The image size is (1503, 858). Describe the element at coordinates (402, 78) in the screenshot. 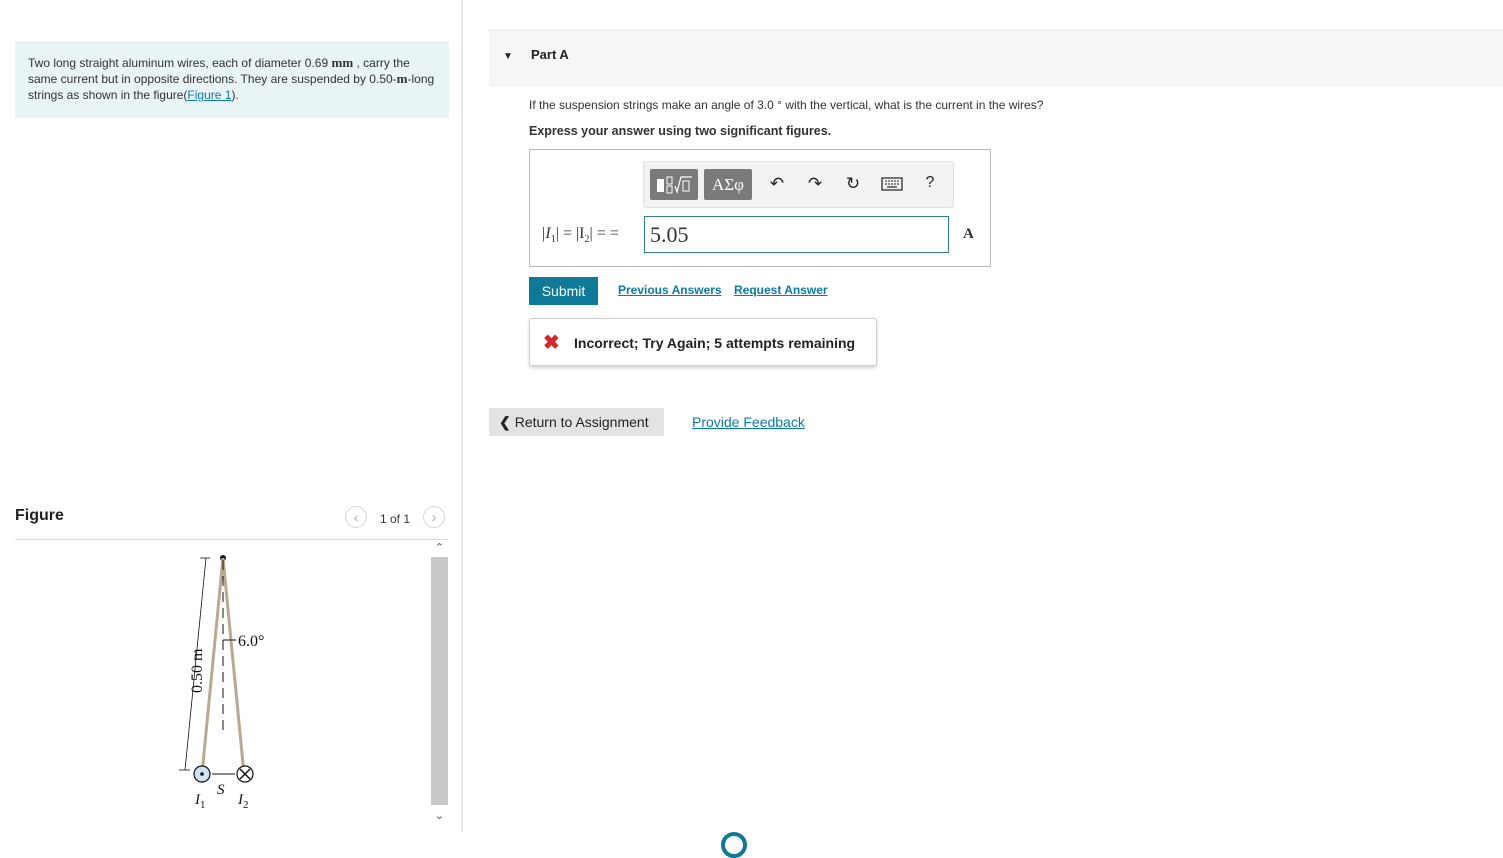

I see `length-unit: m` at that location.